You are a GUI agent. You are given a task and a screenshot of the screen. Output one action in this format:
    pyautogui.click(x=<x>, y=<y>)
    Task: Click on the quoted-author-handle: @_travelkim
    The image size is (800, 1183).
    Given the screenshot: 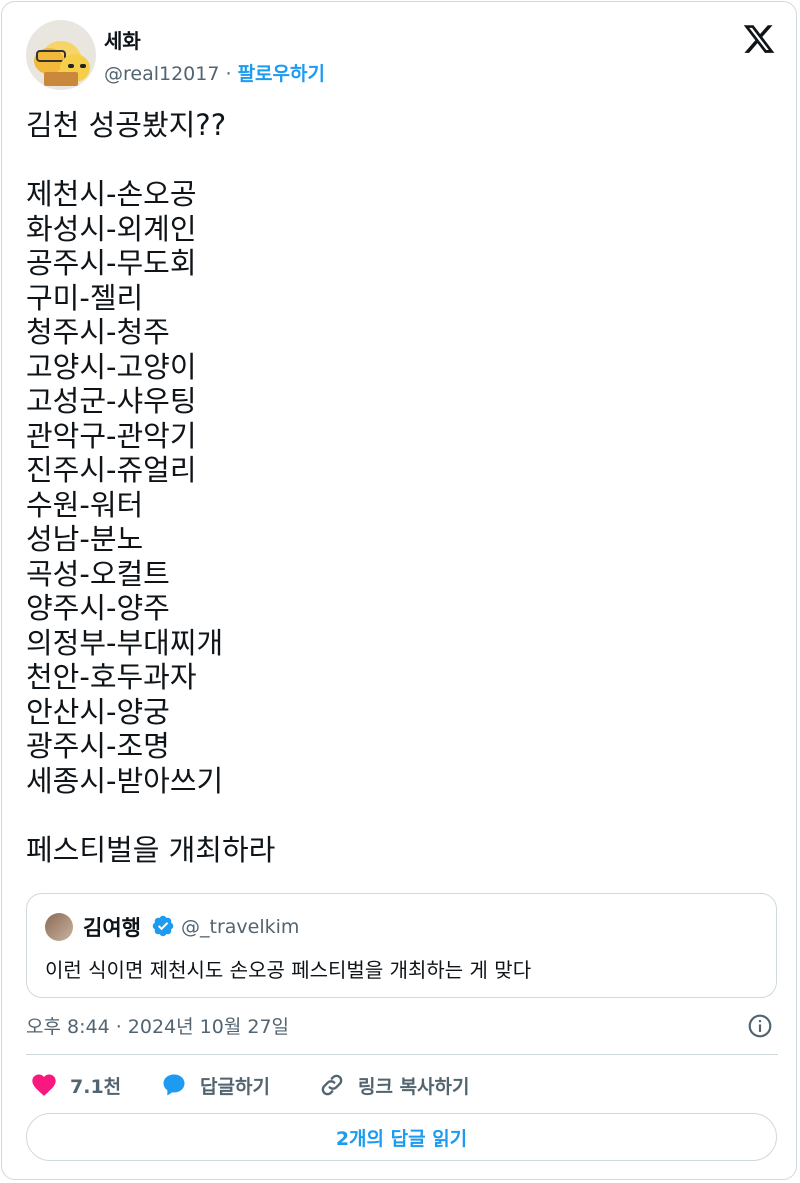 What is the action you would take?
    pyautogui.click(x=240, y=927)
    